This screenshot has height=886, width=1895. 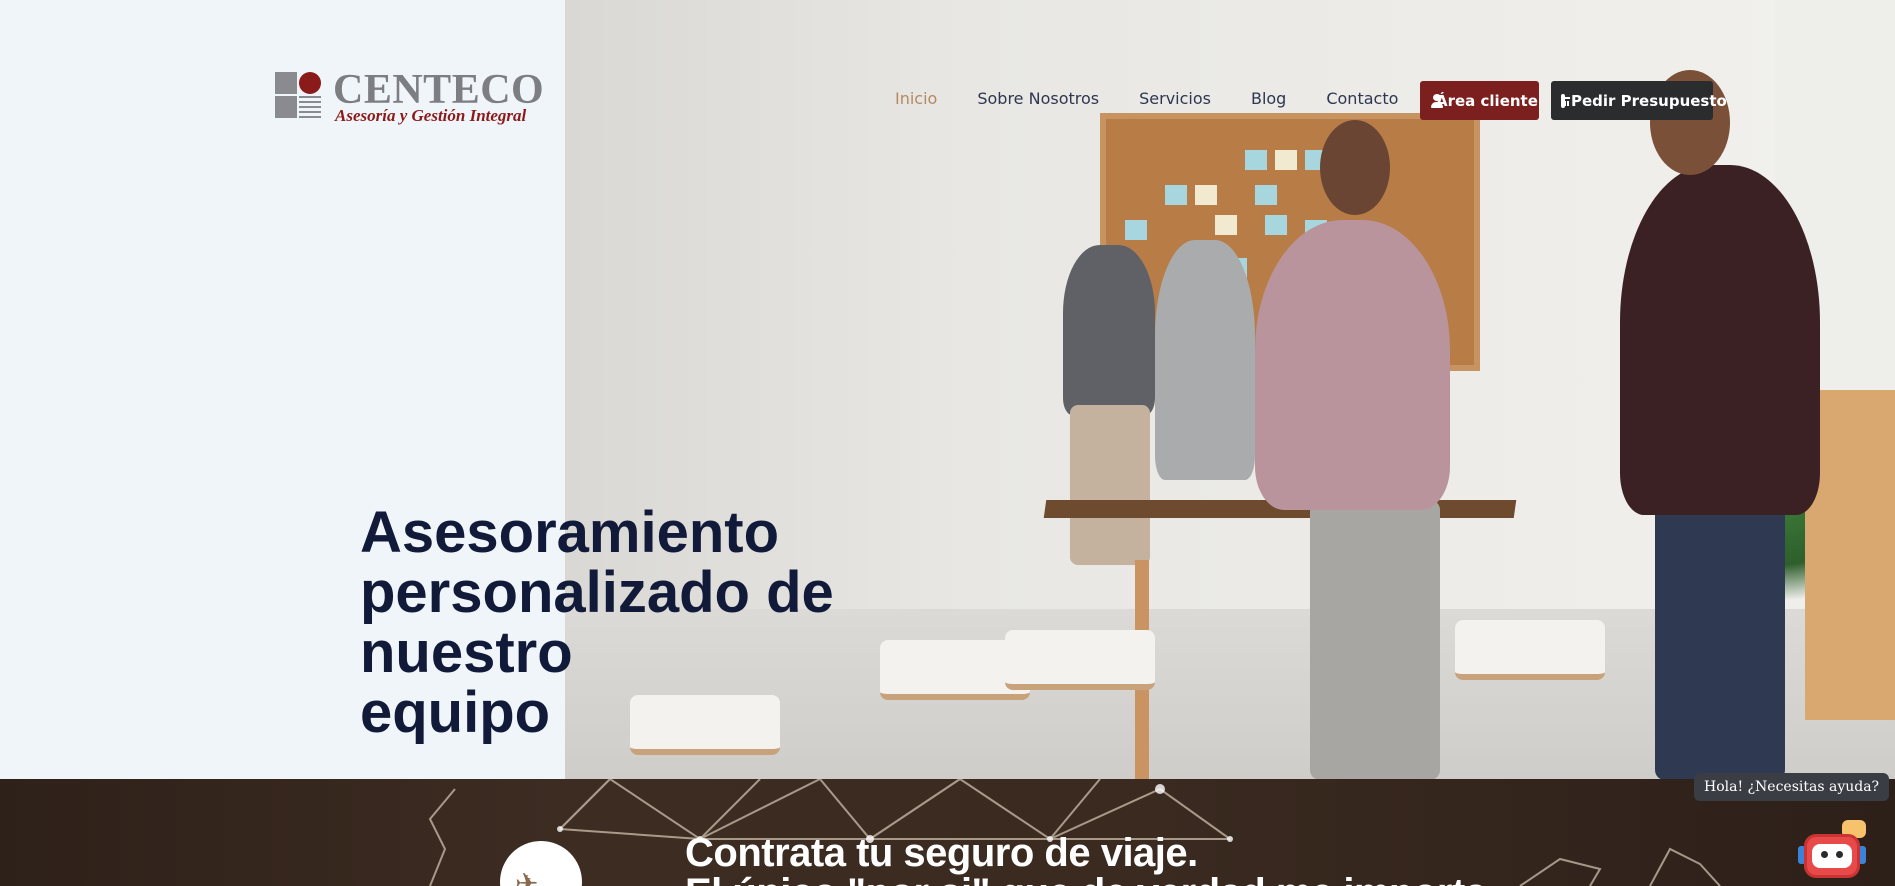 What do you see at coordinates (1565, 100) in the screenshot?
I see `calculator-icon` at bounding box center [1565, 100].